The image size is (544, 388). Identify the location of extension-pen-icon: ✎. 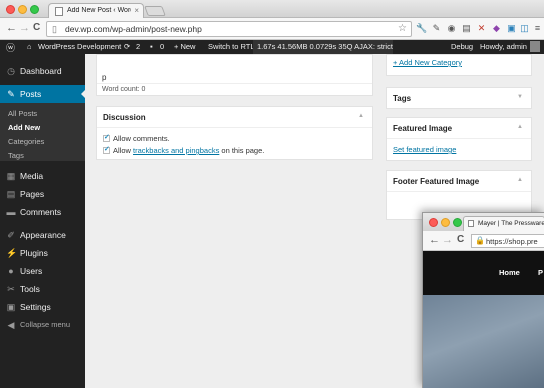
(436, 28).